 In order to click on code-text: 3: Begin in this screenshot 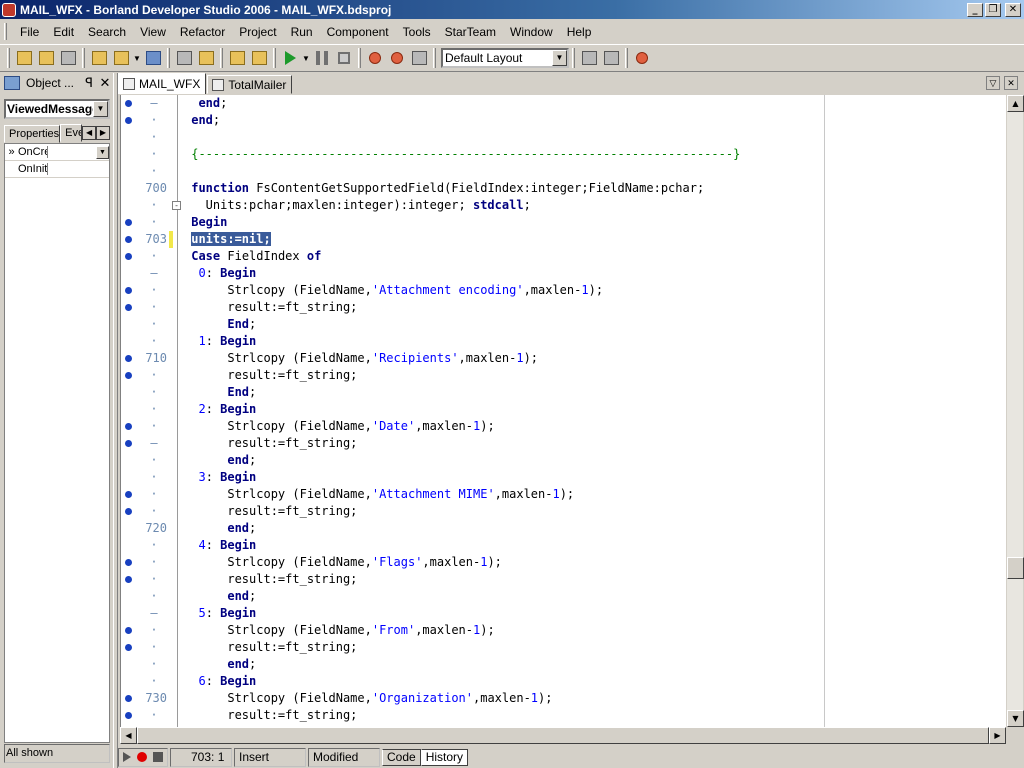, I will do `click(220, 477)`.